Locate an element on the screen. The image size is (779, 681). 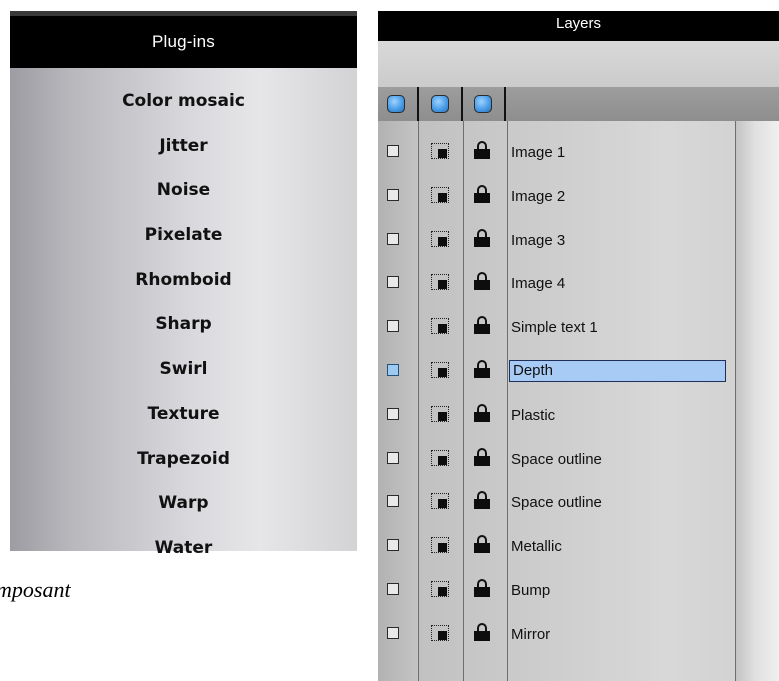
layer-name: Mirror is located at coordinates (530, 635).